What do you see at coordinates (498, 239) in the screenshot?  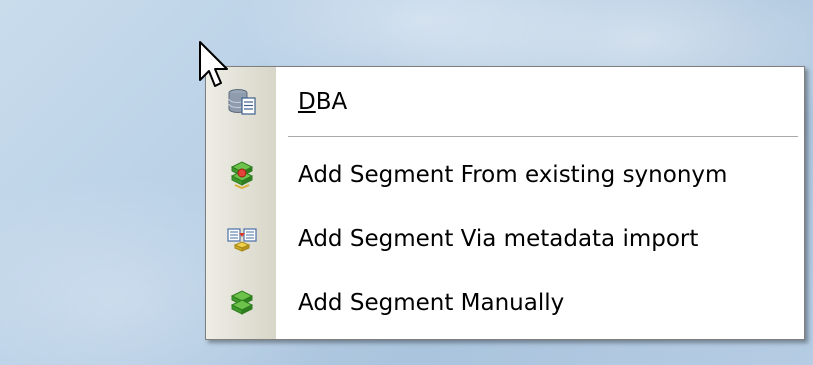 I see `menu-item-label: Add Segment Via metadata import` at bounding box center [498, 239].